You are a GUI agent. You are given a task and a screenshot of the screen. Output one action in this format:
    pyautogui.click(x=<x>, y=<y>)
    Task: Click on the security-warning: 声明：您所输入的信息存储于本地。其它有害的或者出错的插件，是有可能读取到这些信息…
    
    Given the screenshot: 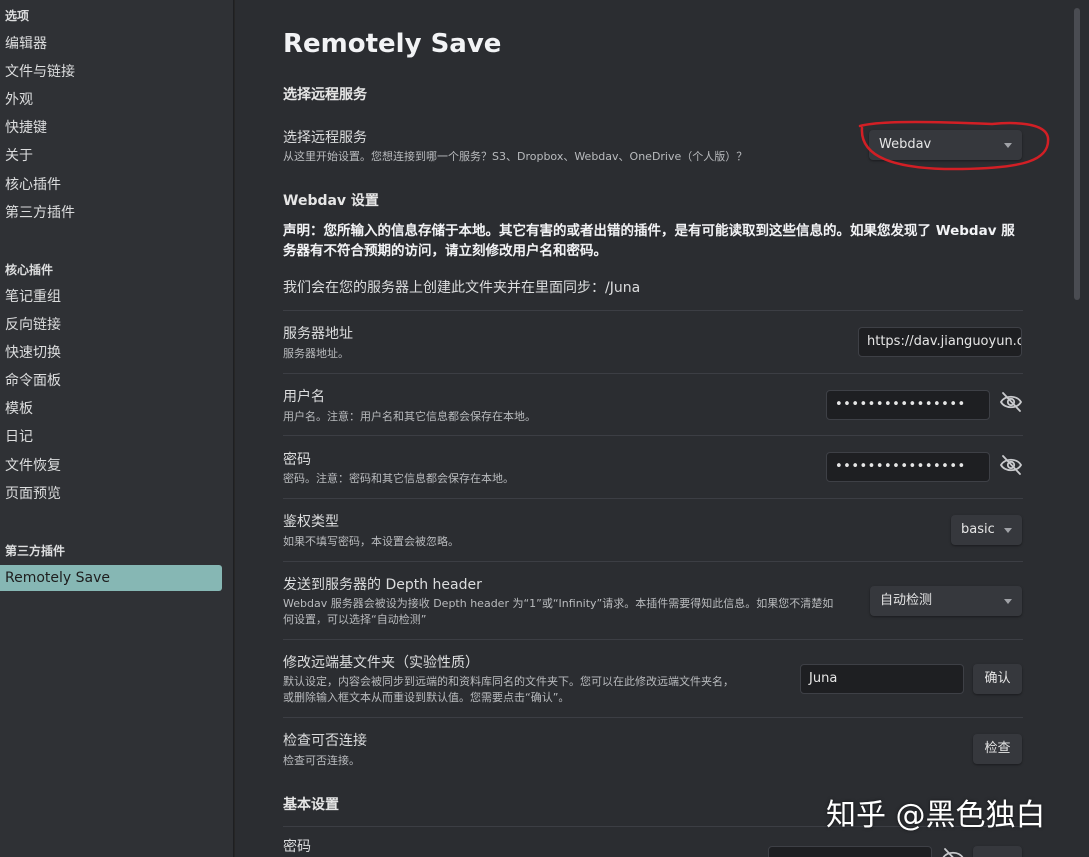 What is the action you would take?
    pyautogui.click(x=649, y=241)
    